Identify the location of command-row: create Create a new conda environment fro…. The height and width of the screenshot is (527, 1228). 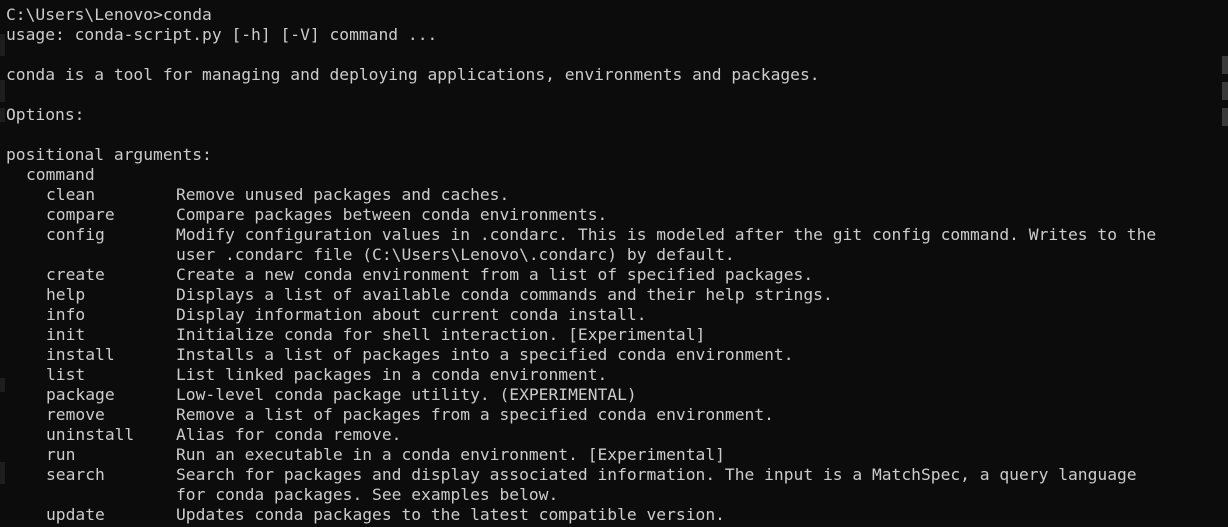
(610, 275).